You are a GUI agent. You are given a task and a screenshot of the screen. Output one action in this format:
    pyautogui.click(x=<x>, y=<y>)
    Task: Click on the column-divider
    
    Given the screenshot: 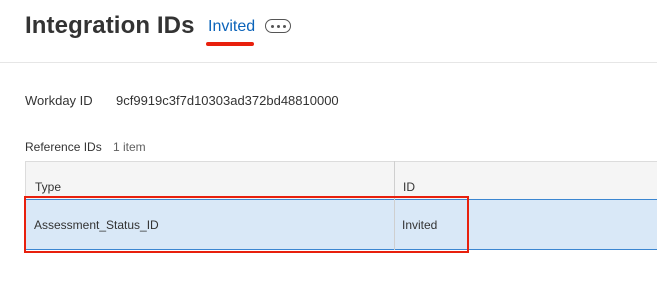 What is the action you would take?
    pyautogui.click(x=394, y=205)
    